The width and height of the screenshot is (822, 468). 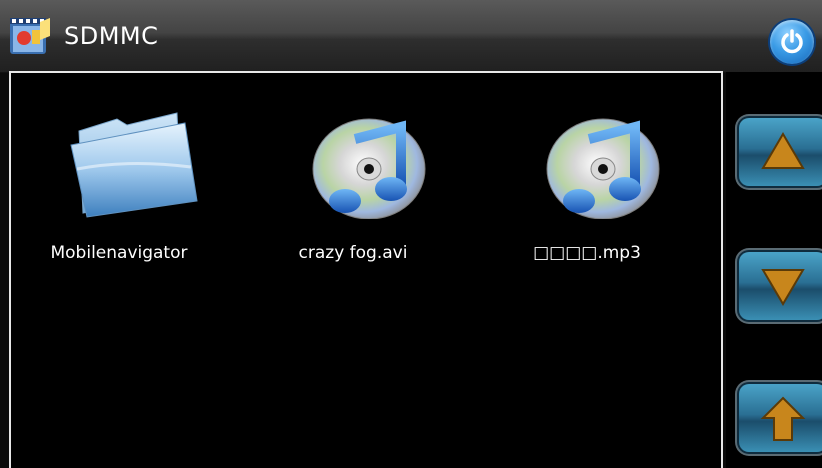 I want to click on power-button, so click(x=792, y=42).